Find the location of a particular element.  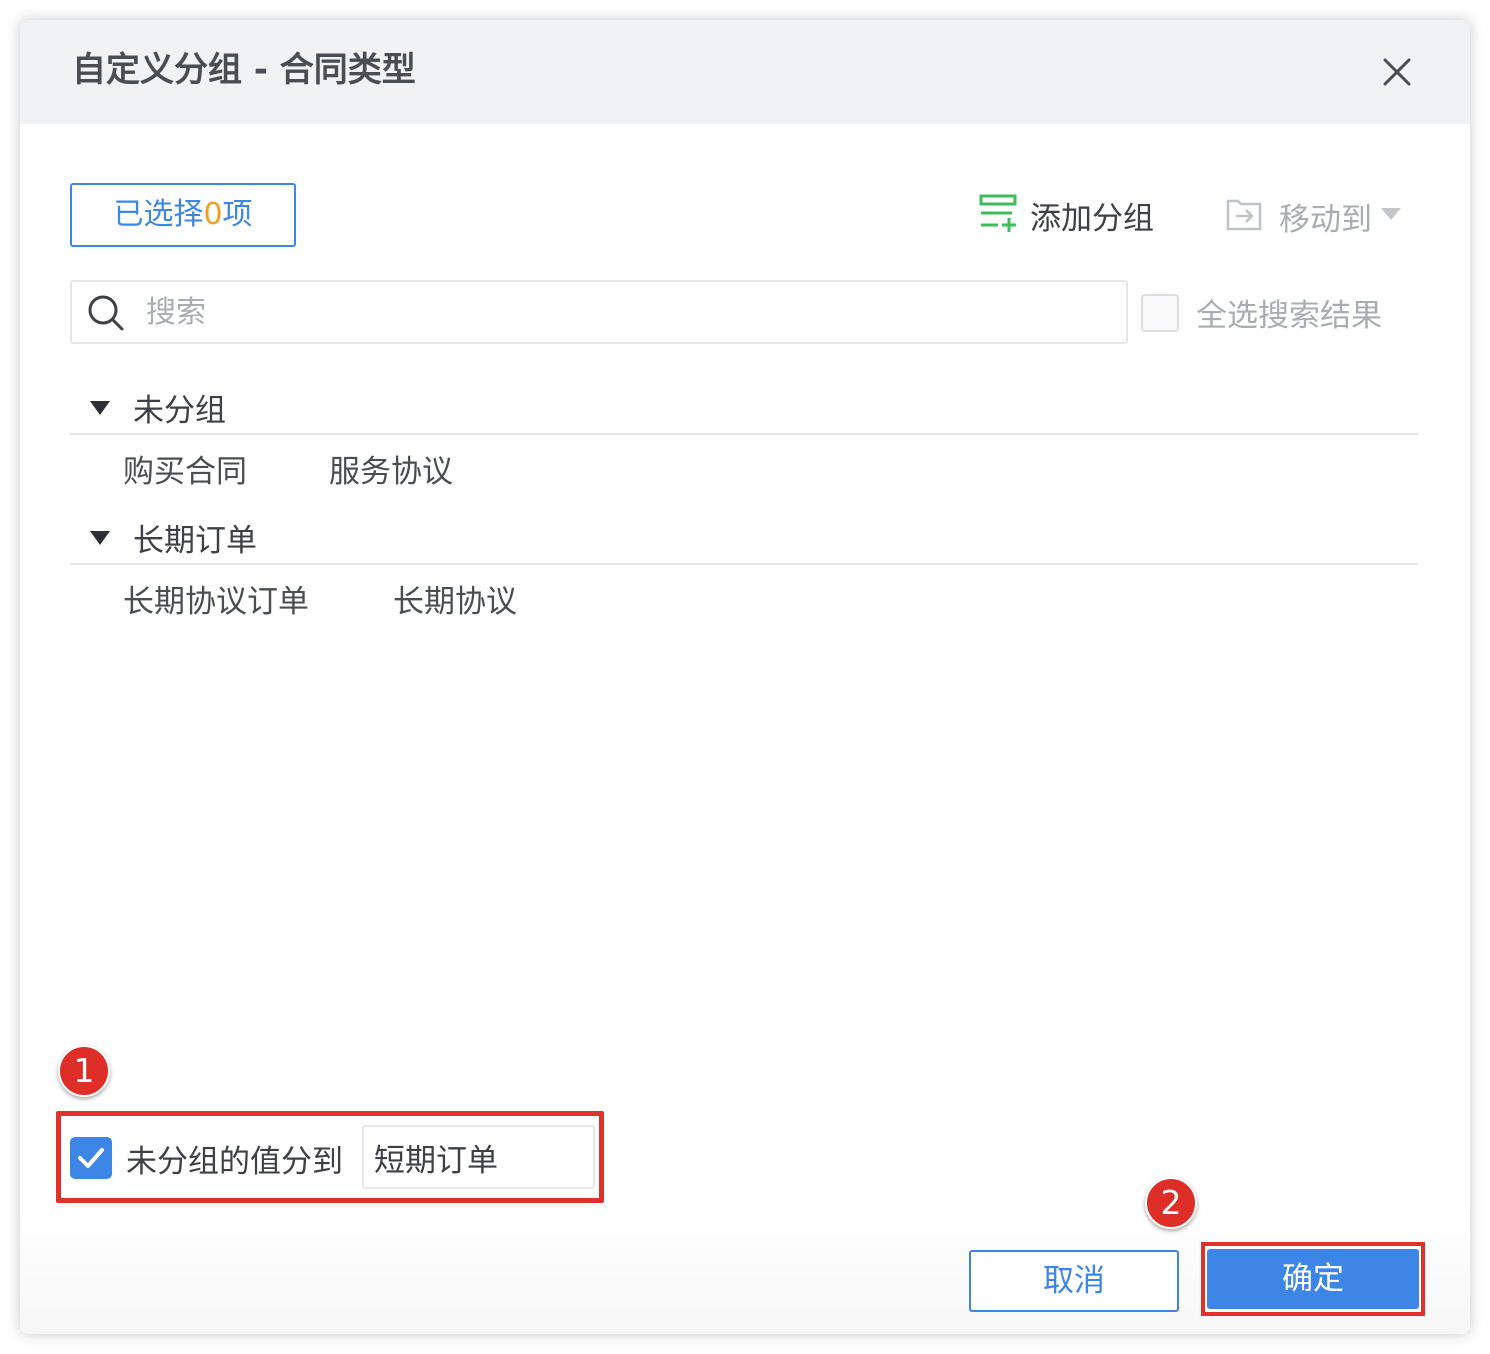

list-item: 长期协议订单 is located at coordinates (216, 598).